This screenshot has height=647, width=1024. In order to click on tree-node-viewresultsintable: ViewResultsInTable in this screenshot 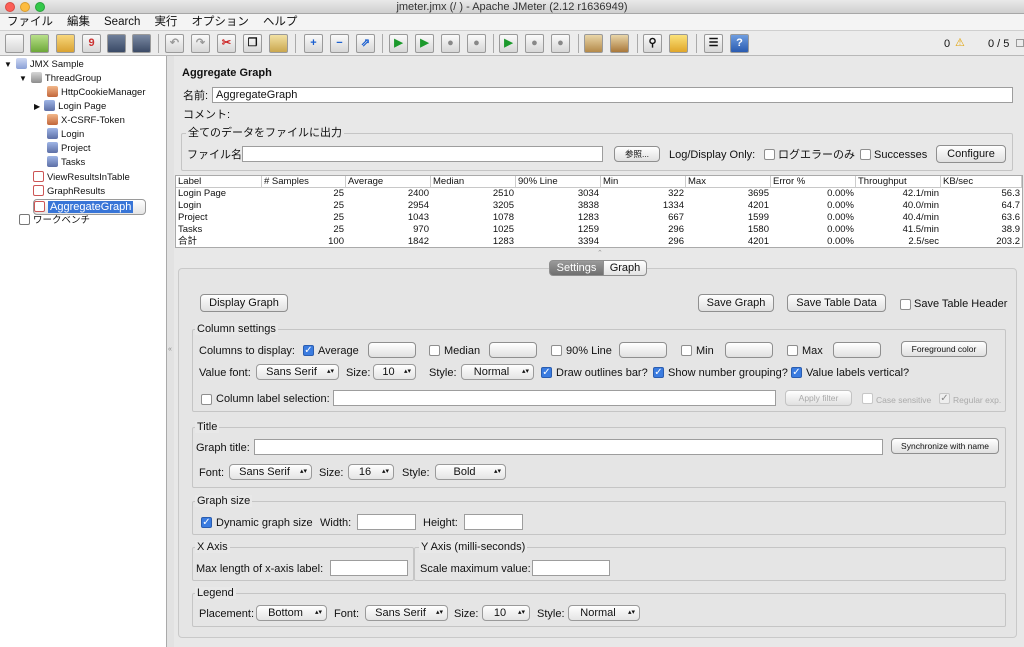, I will do `click(81, 178)`.